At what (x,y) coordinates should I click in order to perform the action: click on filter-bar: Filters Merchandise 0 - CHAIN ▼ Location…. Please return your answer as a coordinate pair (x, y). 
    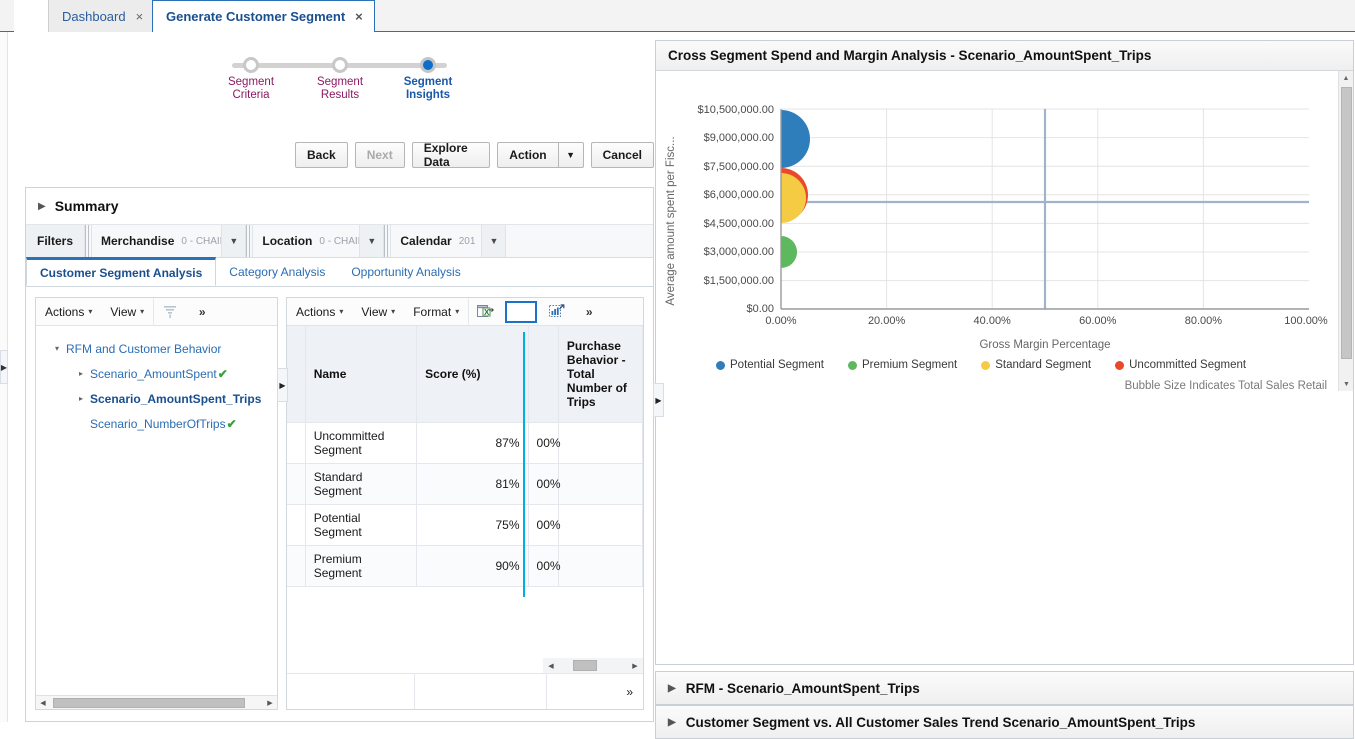
    Looking at the image, I should click on (339, 241).